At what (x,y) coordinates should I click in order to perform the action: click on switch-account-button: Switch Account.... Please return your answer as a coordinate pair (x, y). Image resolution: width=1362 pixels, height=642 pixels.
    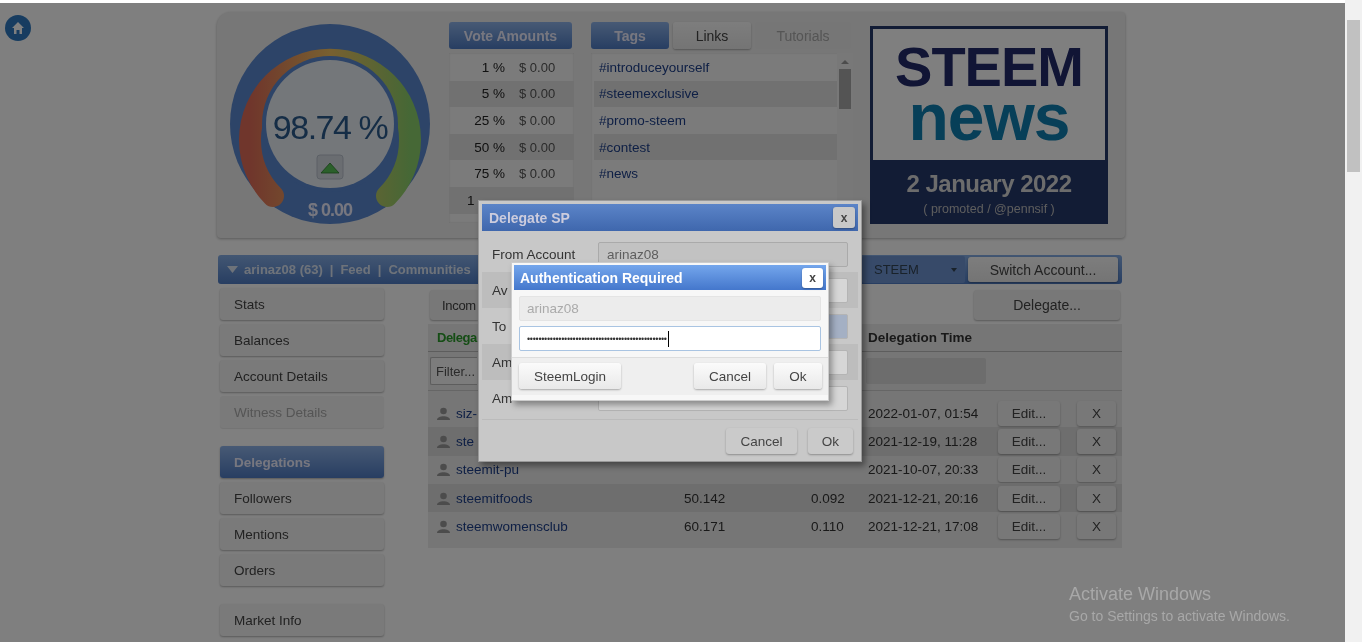
    Looking at the image, I should click on (1043, 269).